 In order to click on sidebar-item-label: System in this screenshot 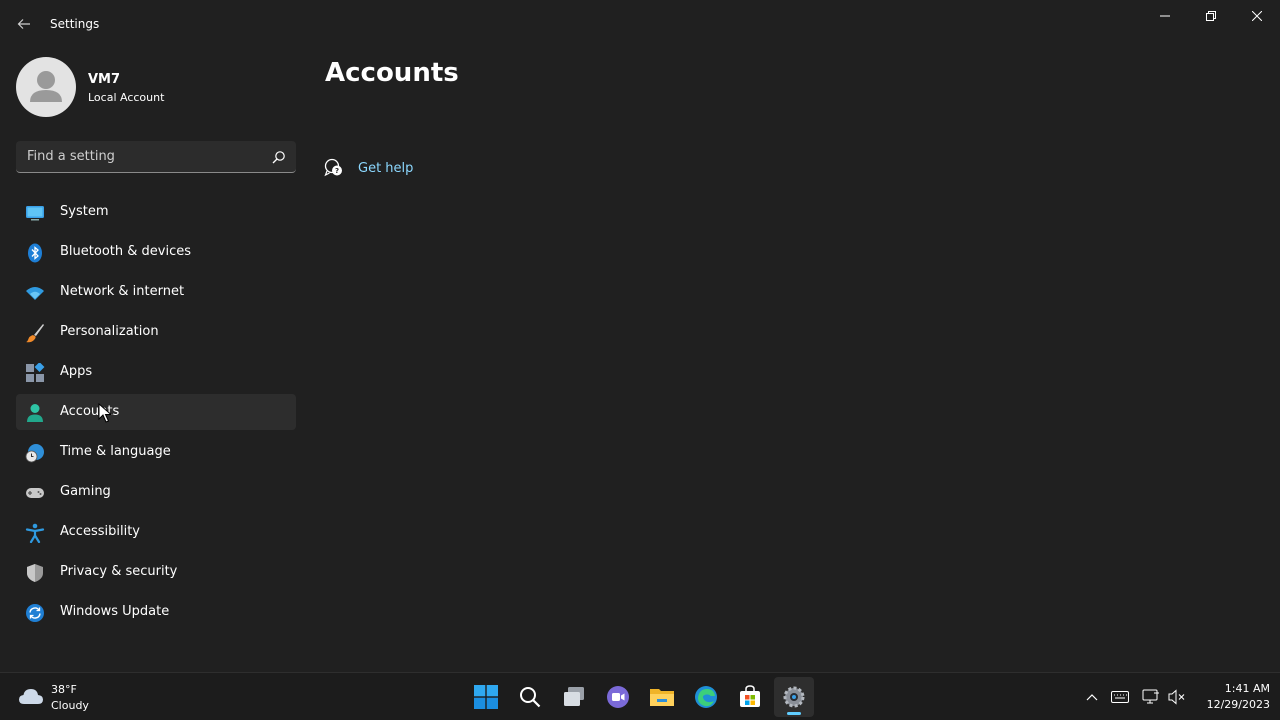, I will do `click(84, 211)`.